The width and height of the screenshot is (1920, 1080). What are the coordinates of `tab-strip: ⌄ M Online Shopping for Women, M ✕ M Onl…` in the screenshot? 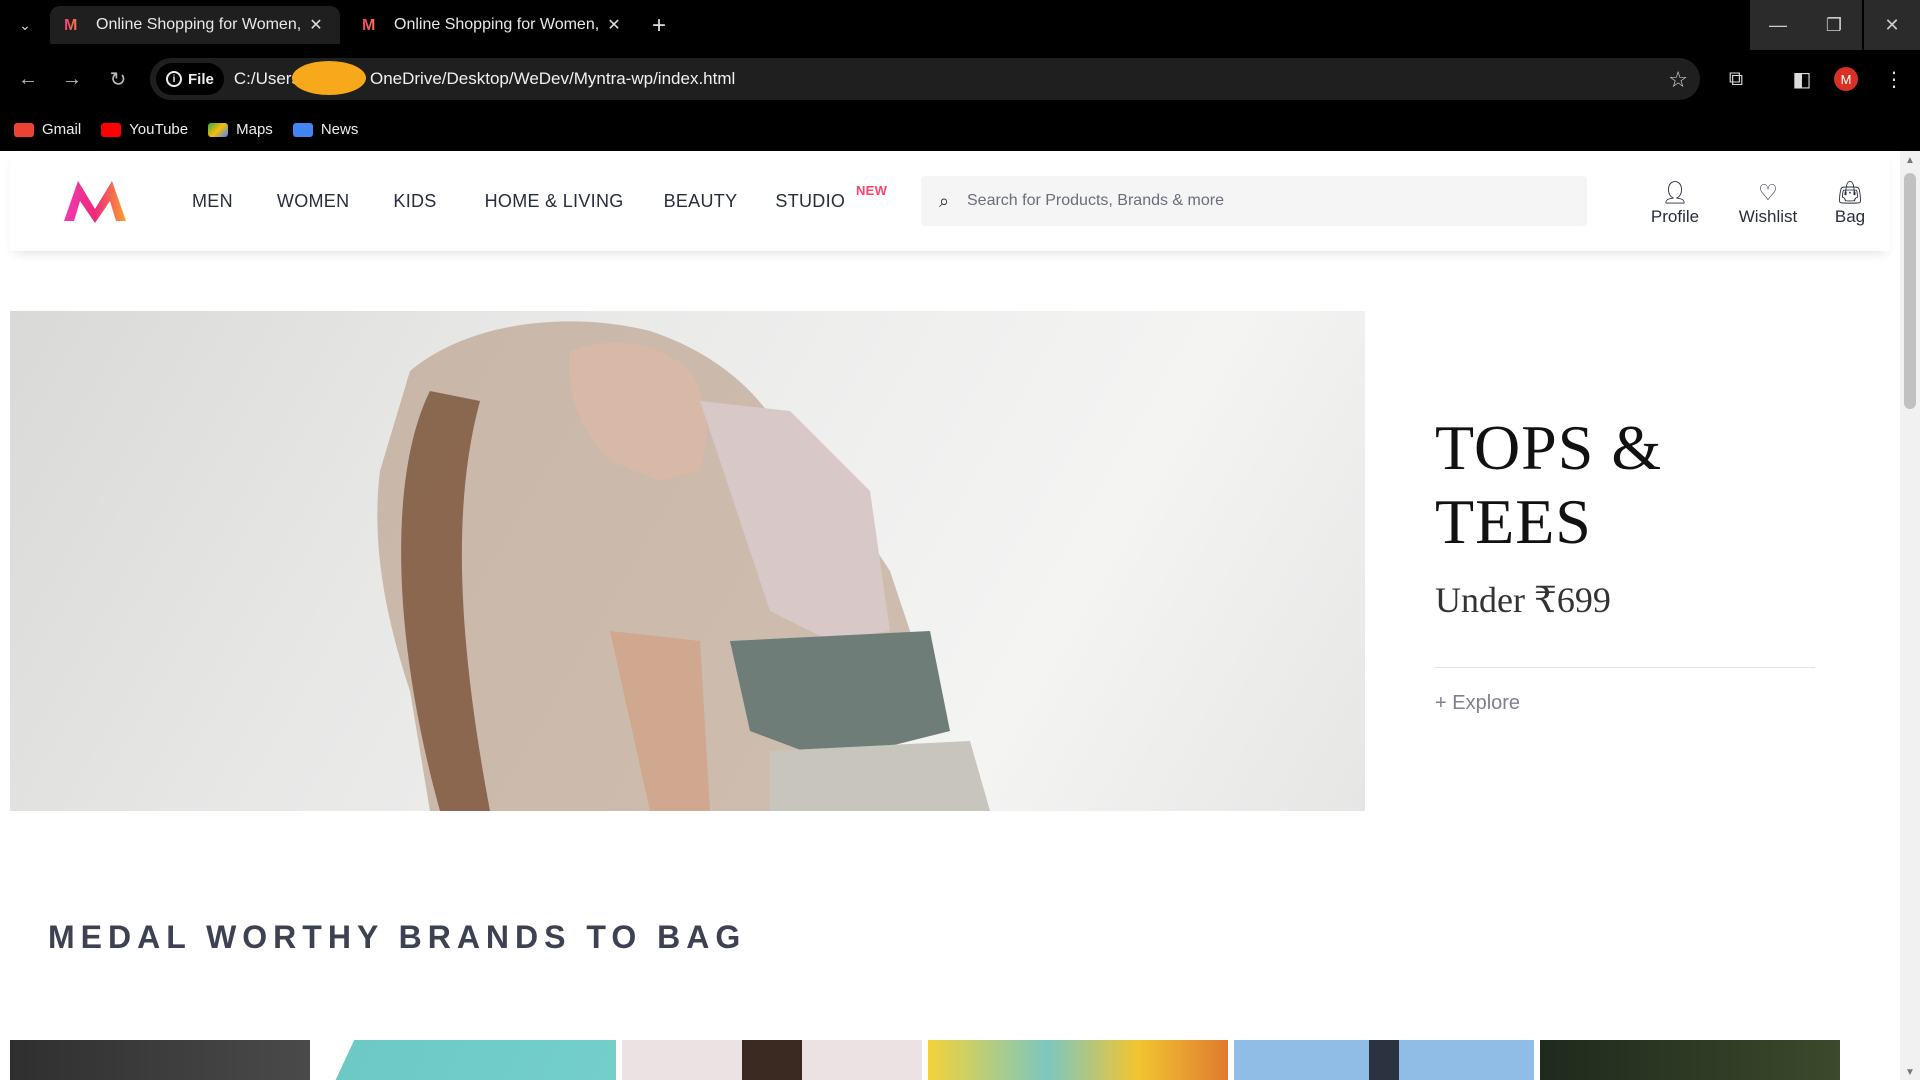 It's located at (960, 25).